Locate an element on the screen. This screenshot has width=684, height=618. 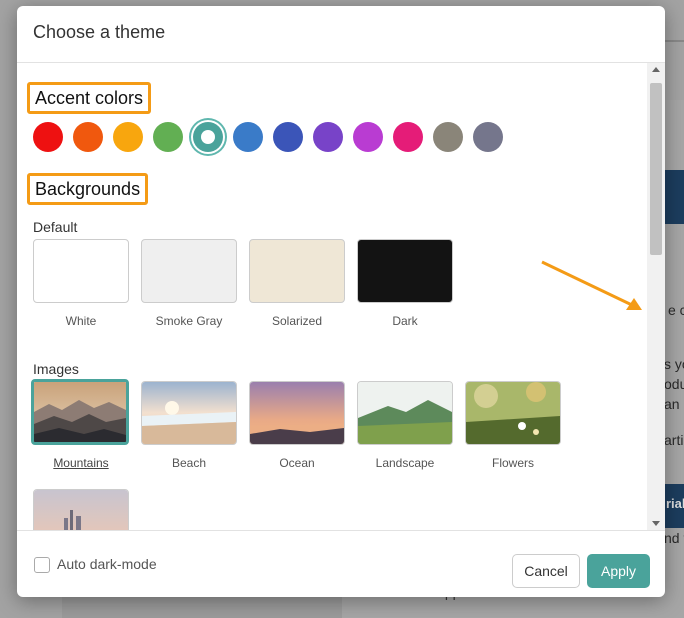
background-tile-mountains: Mountains is located at coordinates (80, 424).